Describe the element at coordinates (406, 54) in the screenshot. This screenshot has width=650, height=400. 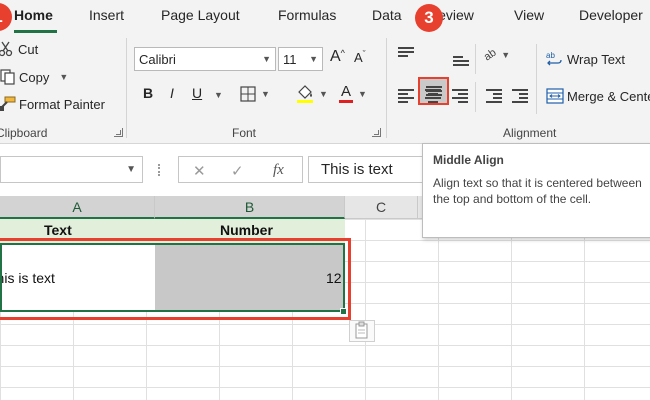
I see `top-align-icon` at that location.